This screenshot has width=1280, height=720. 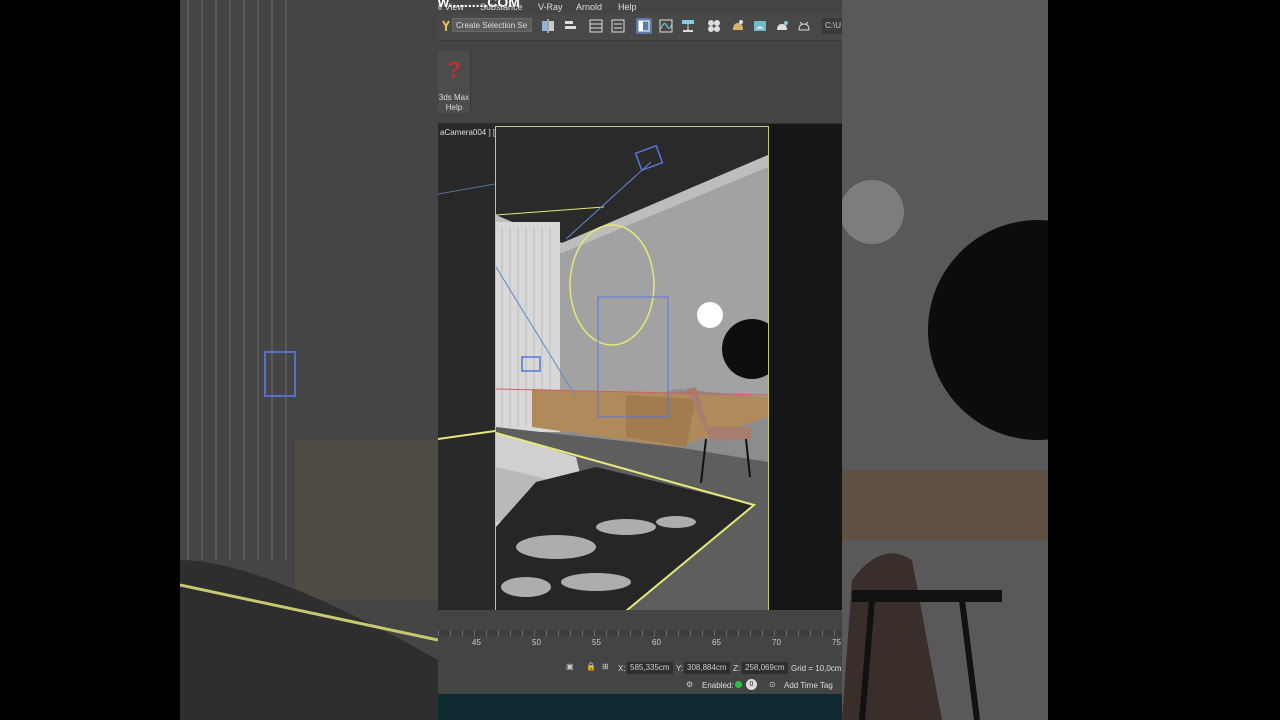 I want to click on teapot-icon, so click(x=804, y=26).